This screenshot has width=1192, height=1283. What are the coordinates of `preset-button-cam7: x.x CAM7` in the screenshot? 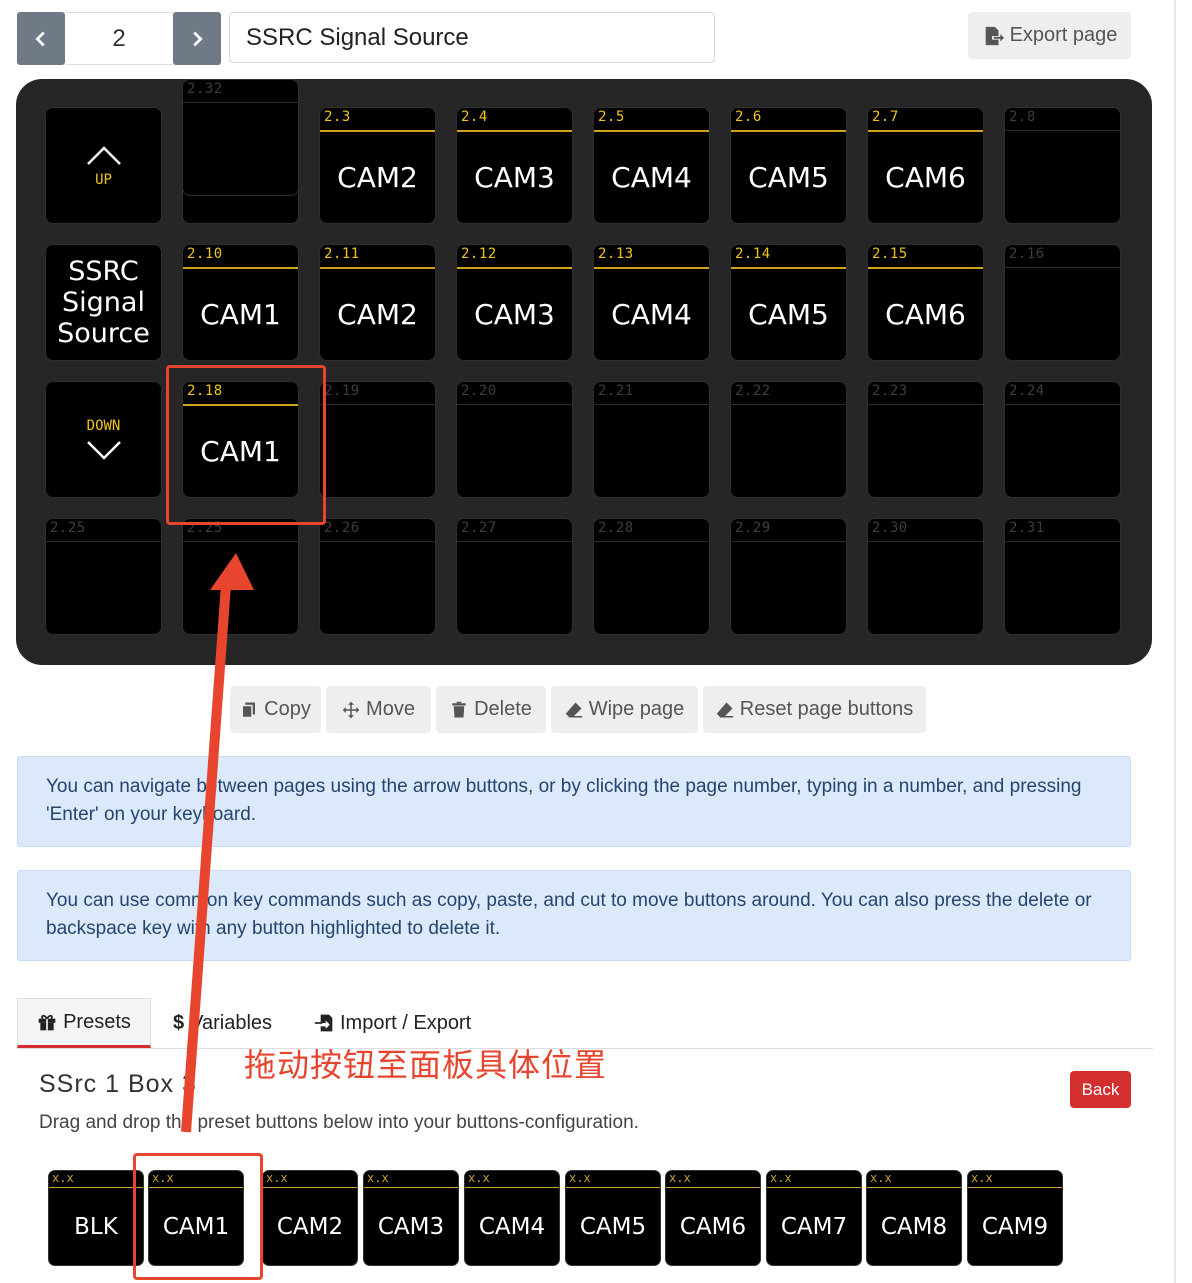 It's located at (814, 1218).